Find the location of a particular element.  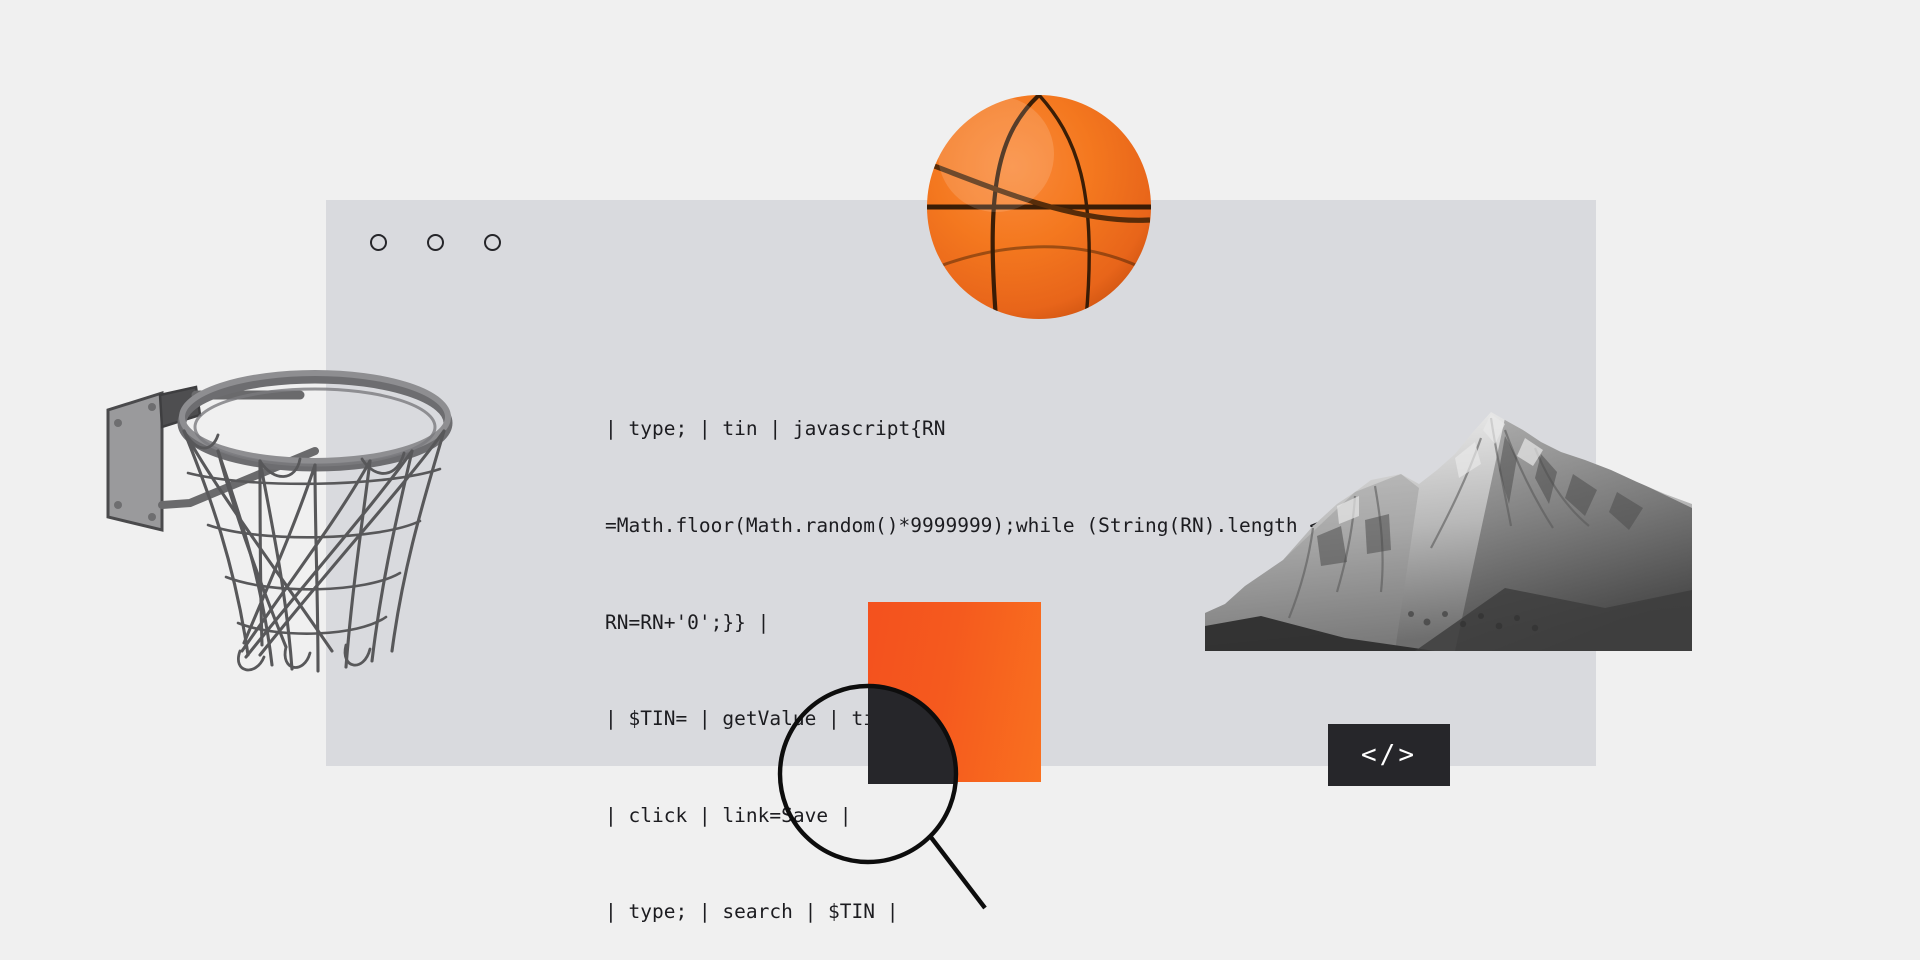

window-dot-1-icon is located at coordinates (378, 242).